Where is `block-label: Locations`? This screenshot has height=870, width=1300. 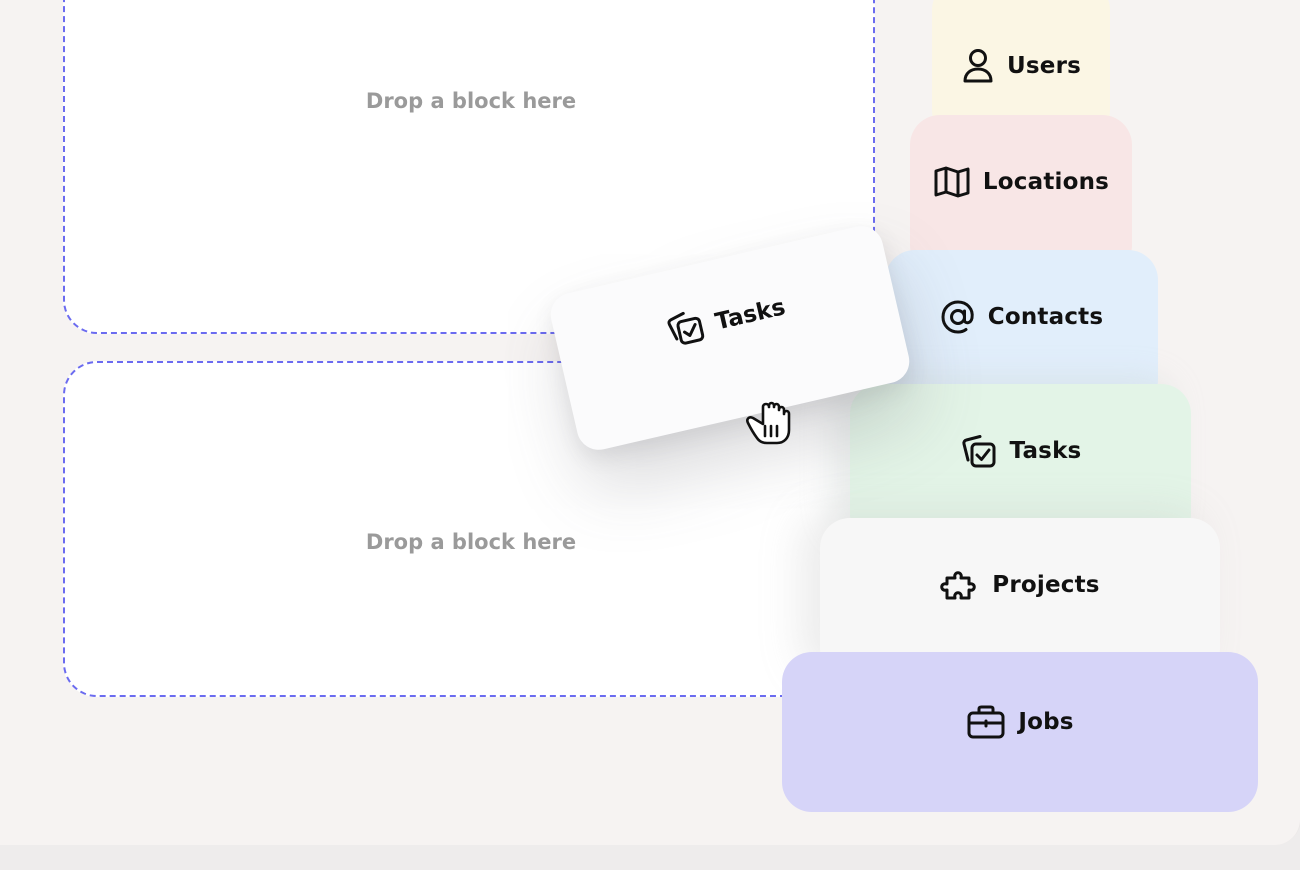 block-label: Locations is located at coordinates (1046, 182).